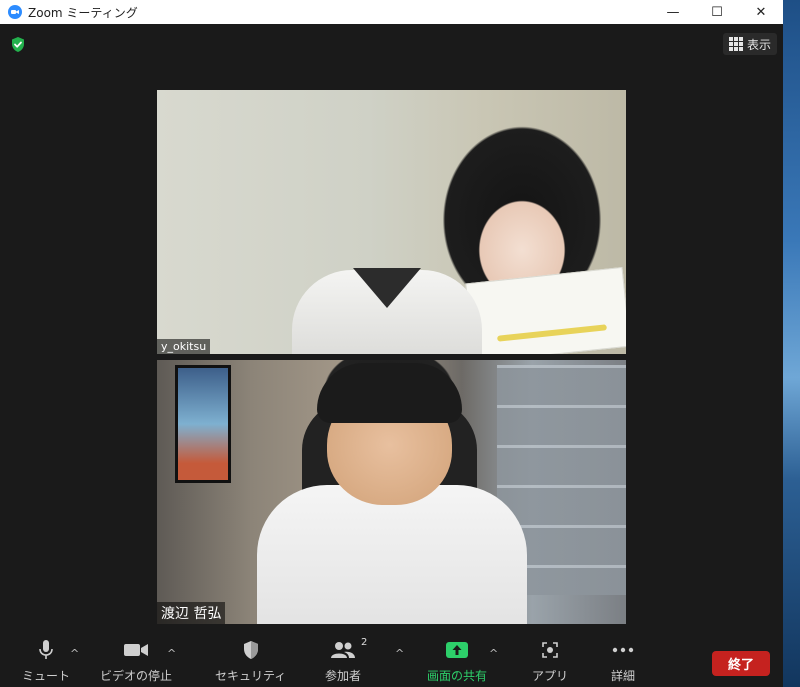 This screenshot has height=687, width=800. What do you see at coordinates (493, 653) in the screenshot?
I see `share-options-caret: ^` at bounding box center [493, 653].